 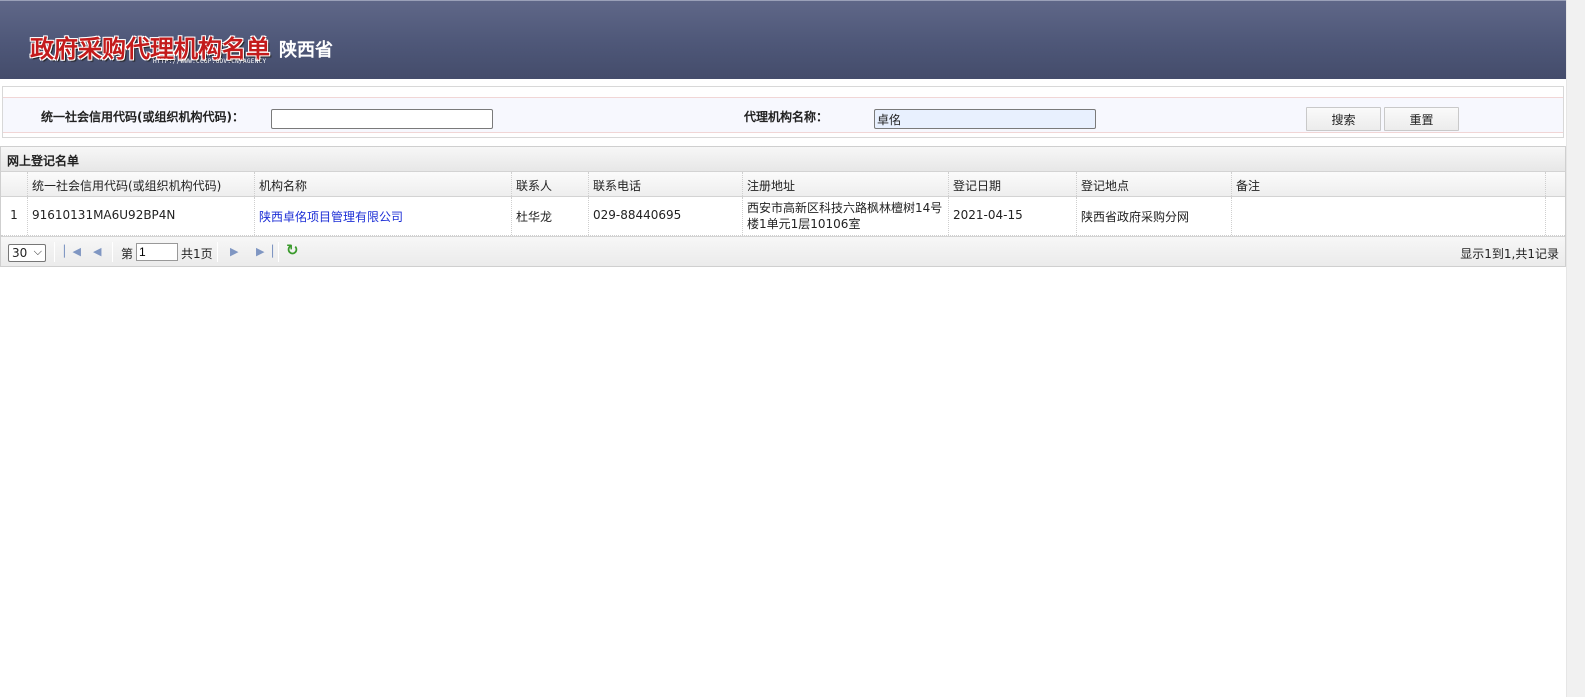 What do you see at coordinates (666, 184) in the screenshot?
I see `header-phone: 联系电话` at bounding box center [666, 184].